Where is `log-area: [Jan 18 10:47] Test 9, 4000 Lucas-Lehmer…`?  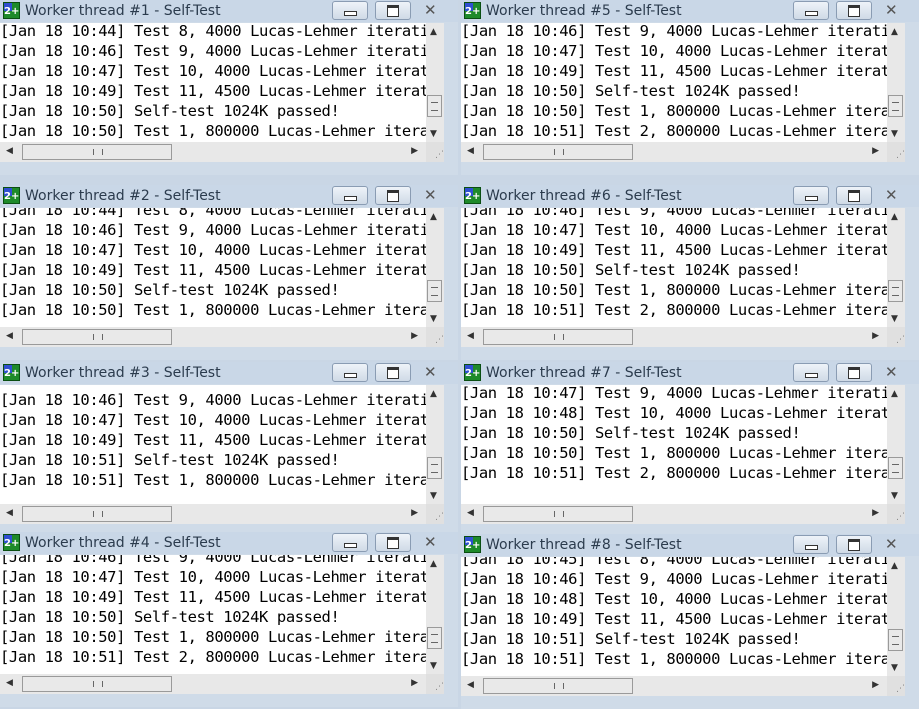
log-area: [Jan 18 10:47] Test 9, 4000 Lucas-Lehmer… is located at coordinates (674, 444).